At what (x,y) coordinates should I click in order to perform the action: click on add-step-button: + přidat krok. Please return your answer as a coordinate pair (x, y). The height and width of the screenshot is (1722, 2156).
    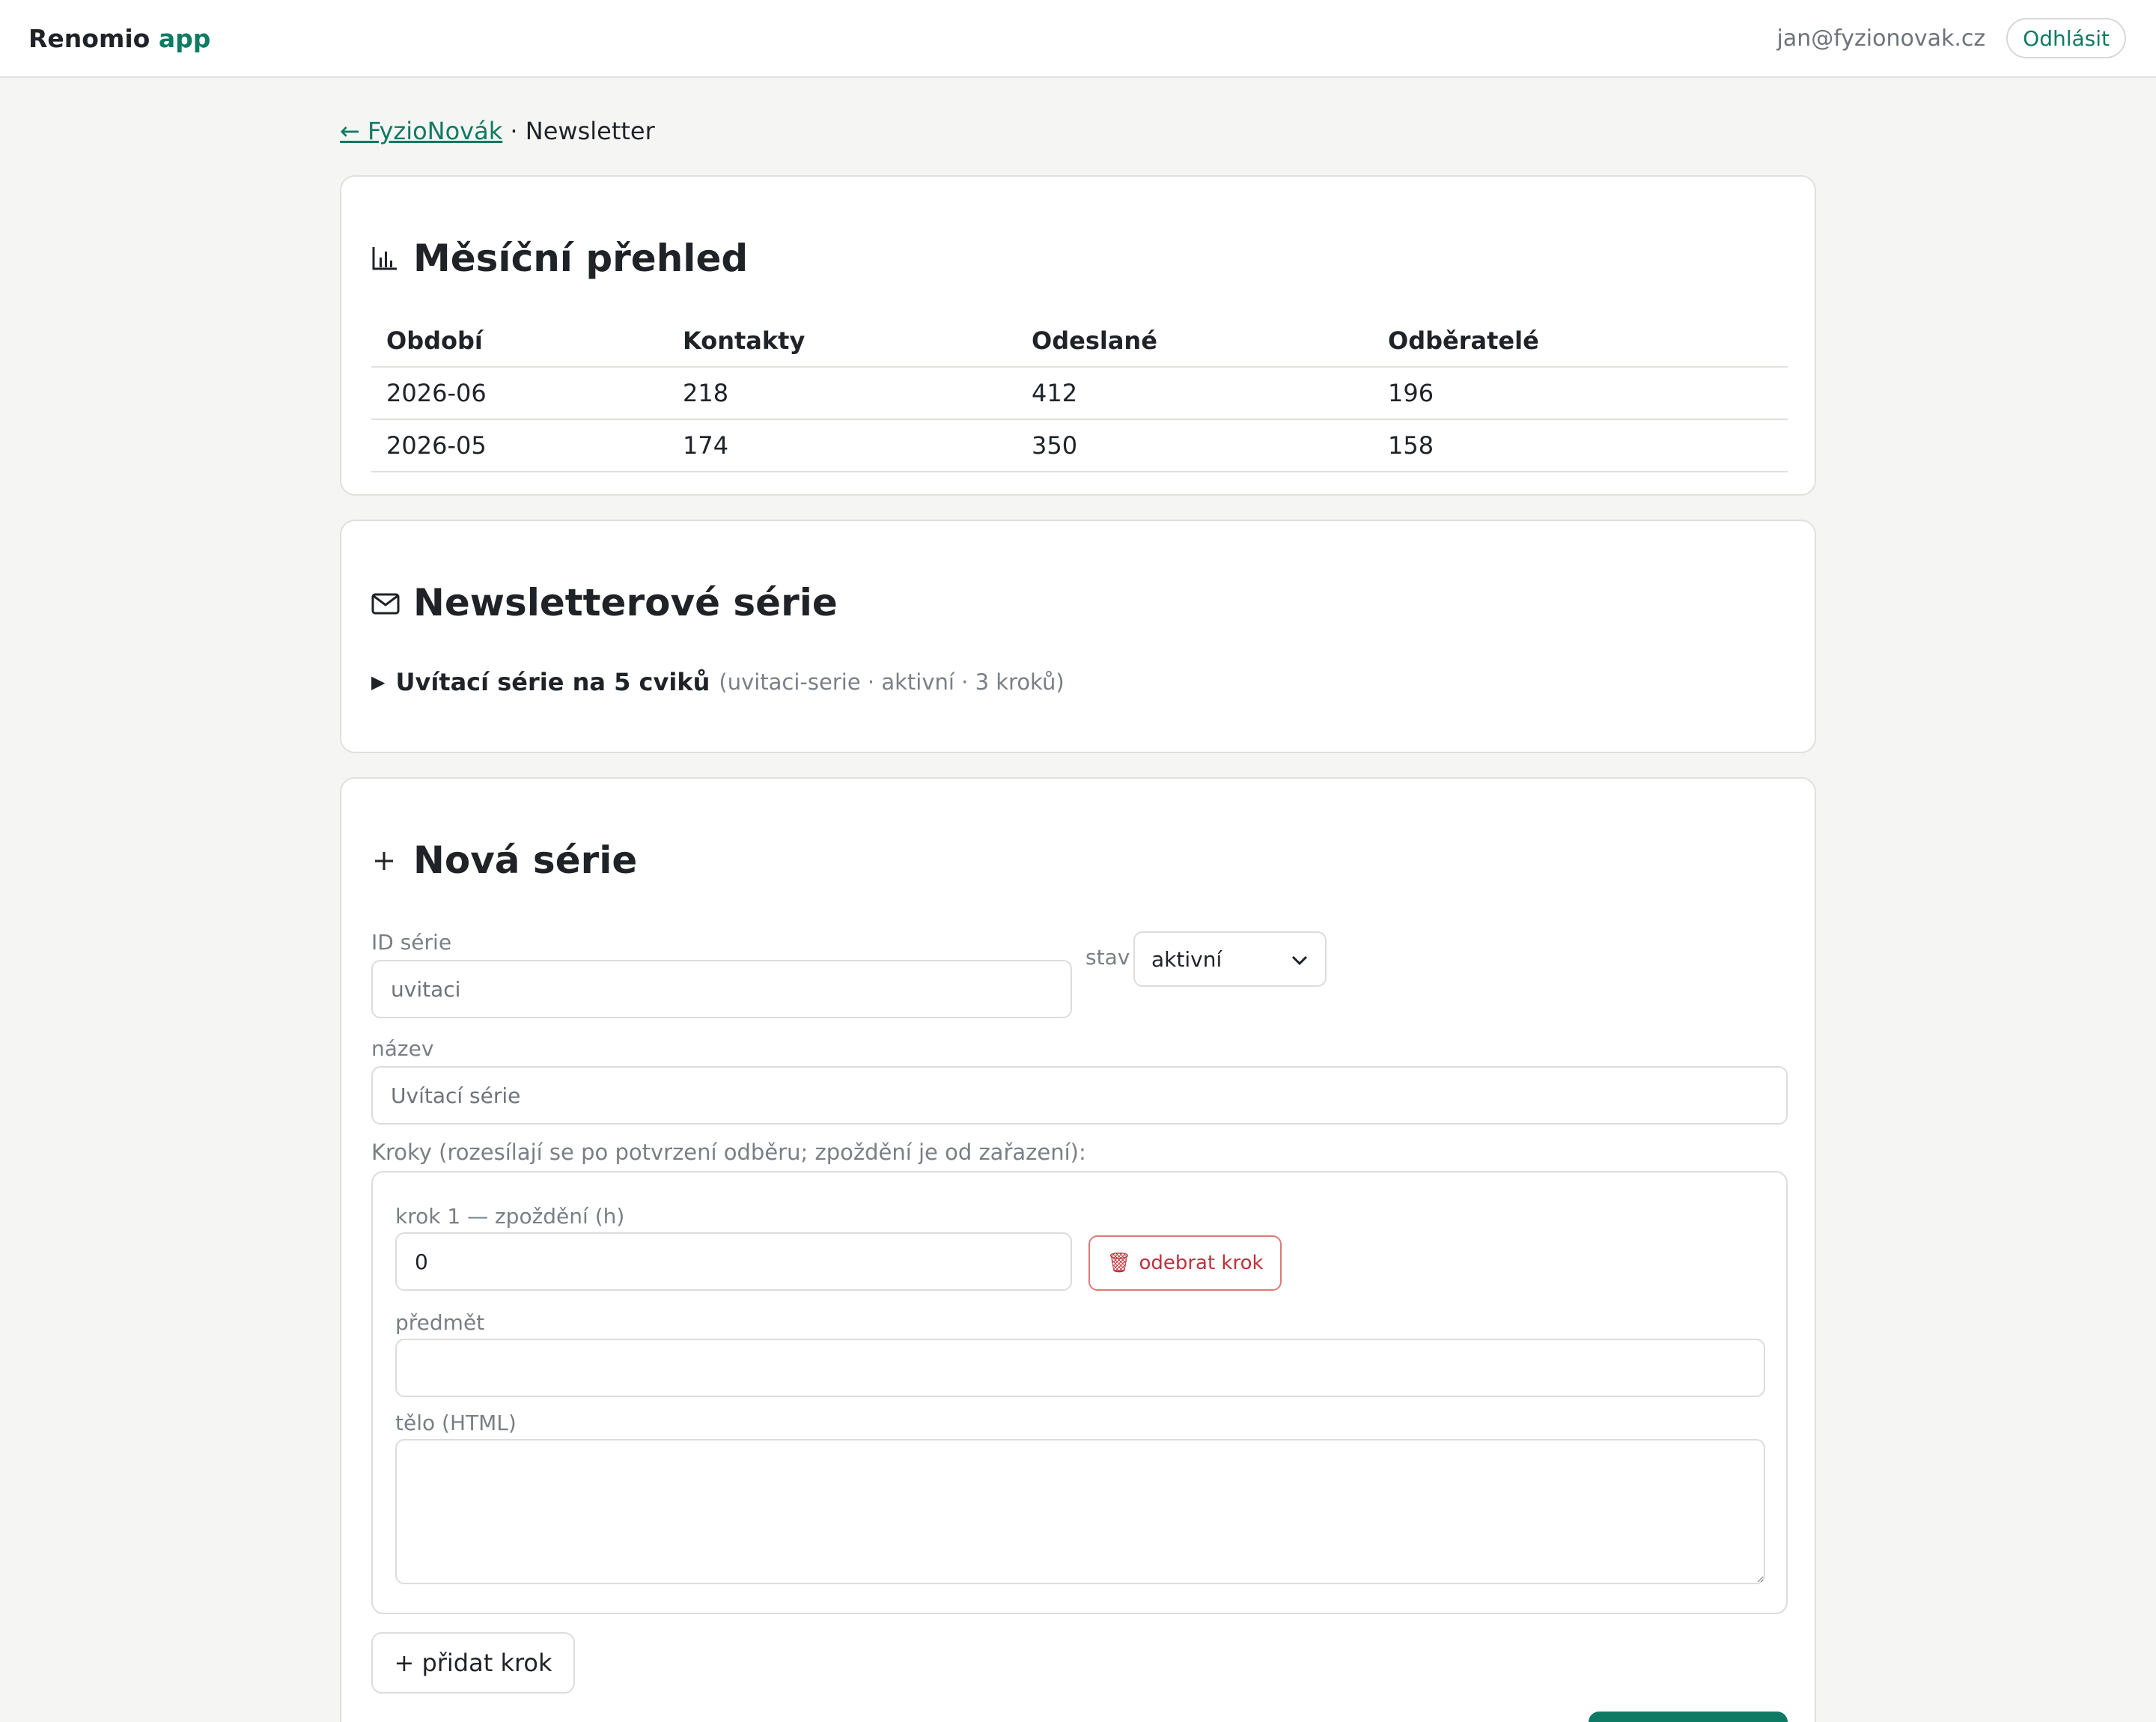
    Looking at the image, I should click on (473, 1663).